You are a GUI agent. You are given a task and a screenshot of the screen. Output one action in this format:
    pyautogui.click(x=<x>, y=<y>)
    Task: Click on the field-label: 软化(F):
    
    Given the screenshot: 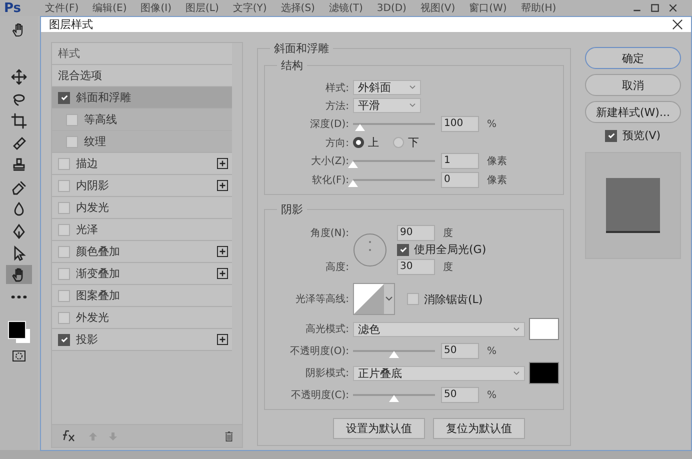 What is the action you would take?
    pyautogui.click(x=330, y=180)
    